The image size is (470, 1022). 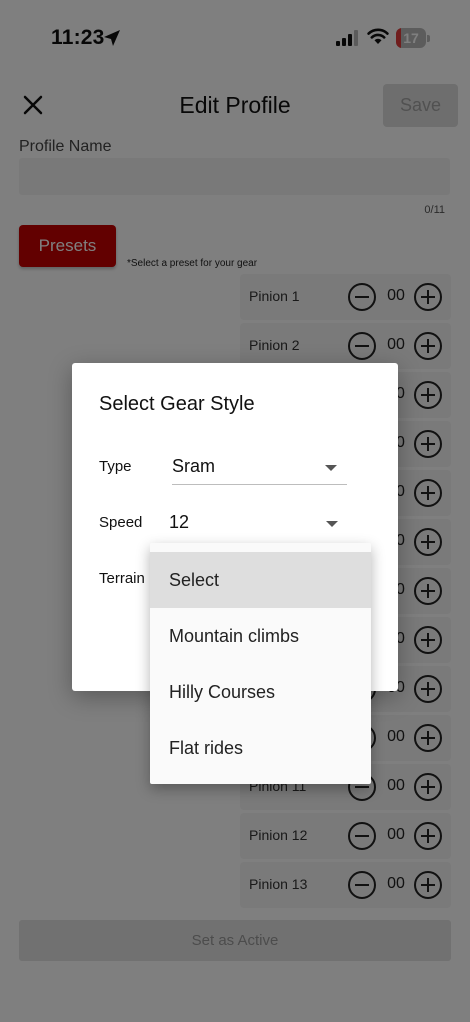 What do you see at coordinates (259, 468) in the screenshot?
I see `type-select: Sram` at bounding box center [259, 468].